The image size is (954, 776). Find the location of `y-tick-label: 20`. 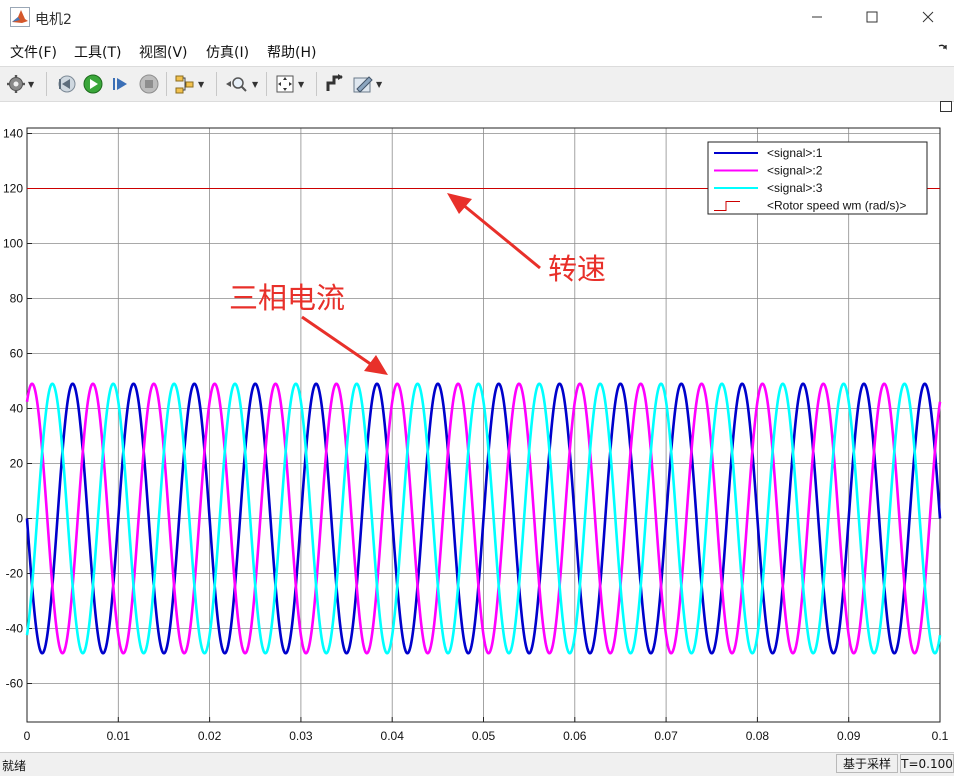

y-tick-label: 20 is located at coordinates (17, 464).